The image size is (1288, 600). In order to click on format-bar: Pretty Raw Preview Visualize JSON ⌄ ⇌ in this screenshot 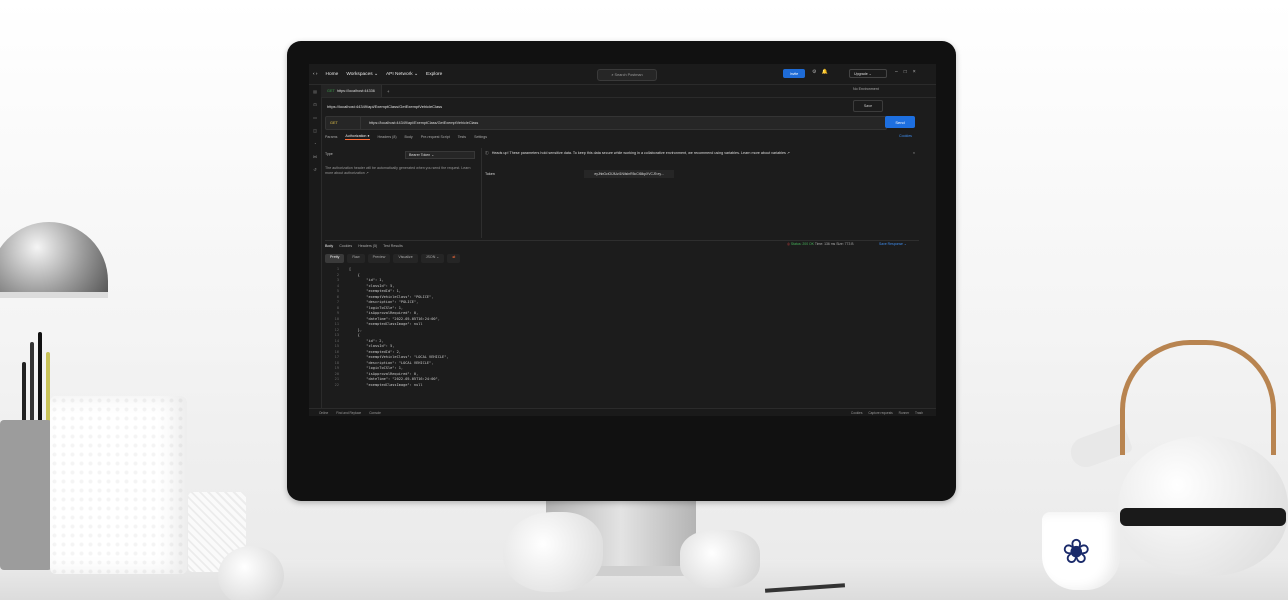, I will do `click(394, 258)`.